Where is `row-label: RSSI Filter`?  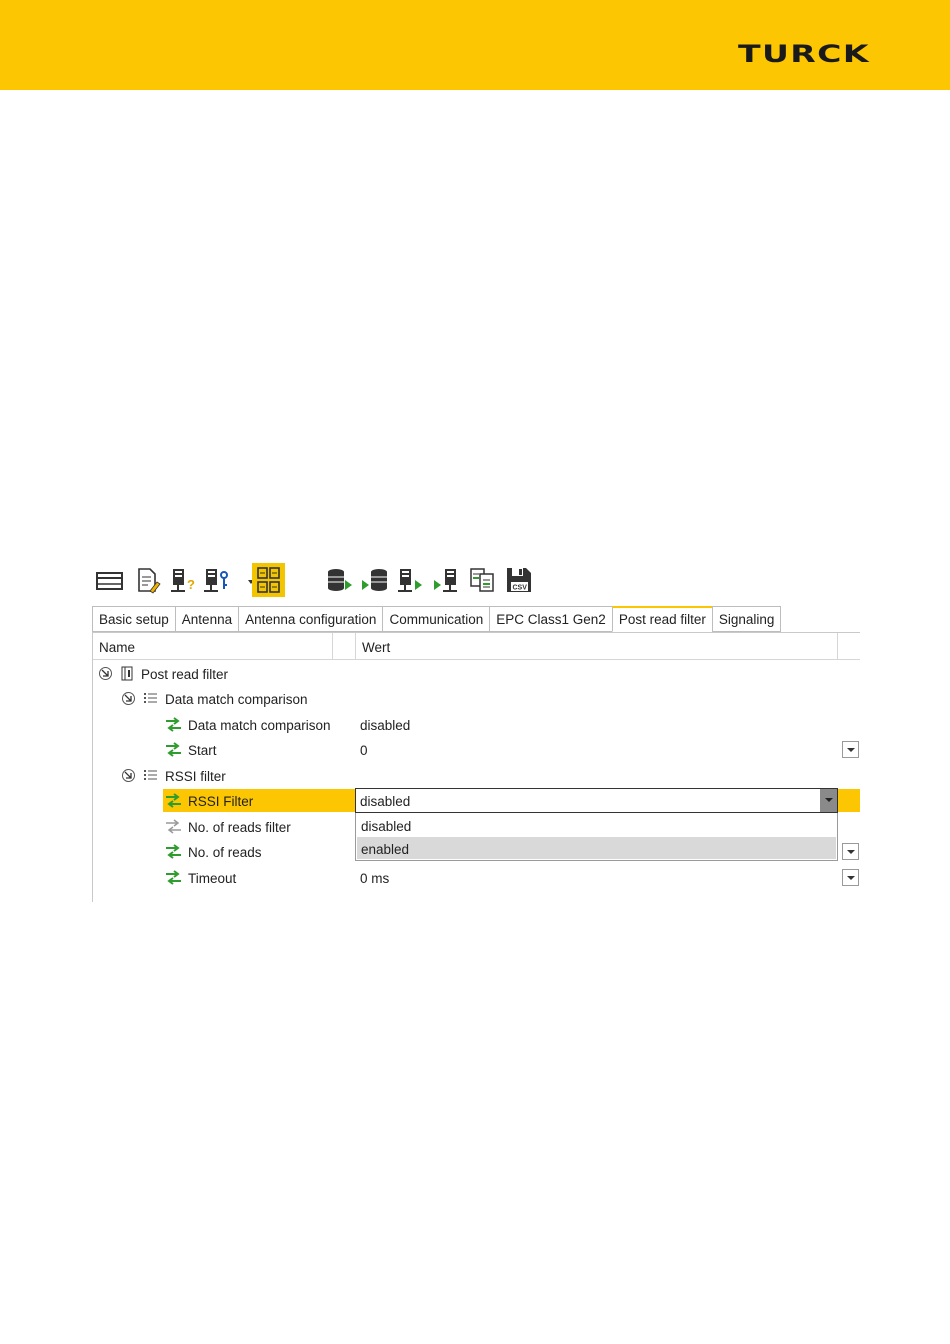 row-label: RSSI Filter is located at coordinates (221, 801).